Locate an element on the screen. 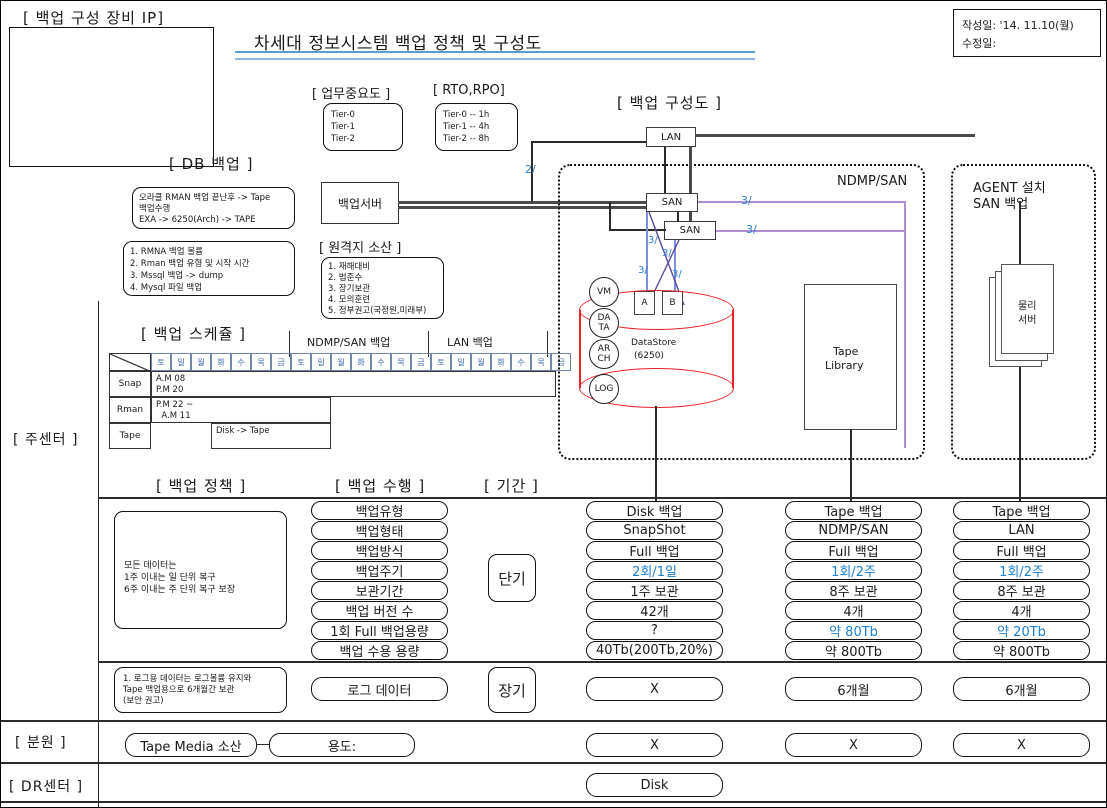 The image size is (1107, 808). value-cell: 40Tb(200Tb,20%) is located at coordinates (654, 650).